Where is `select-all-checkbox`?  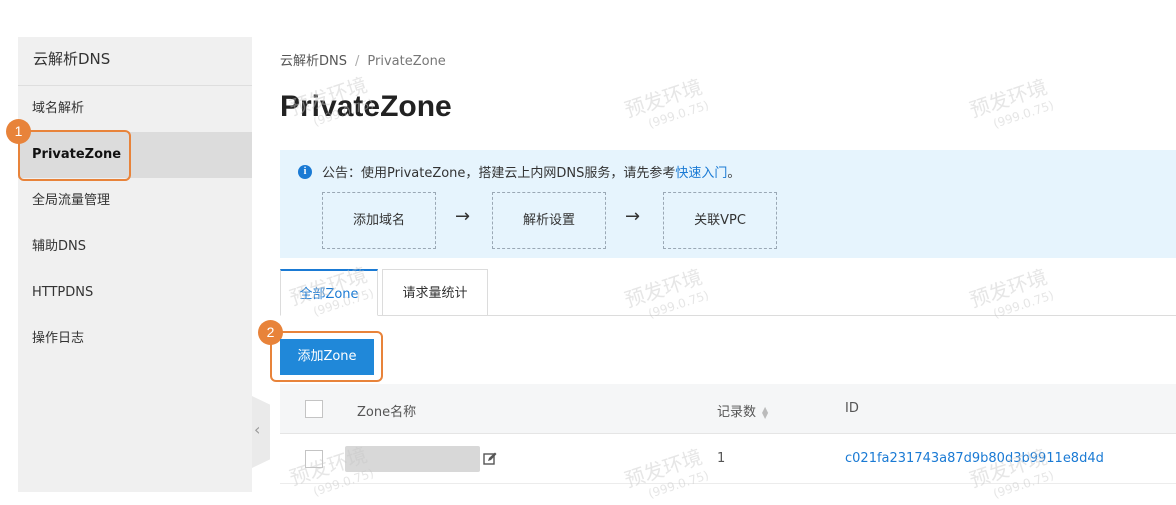
select-all-checkbox is located at coordinates (314, 409).